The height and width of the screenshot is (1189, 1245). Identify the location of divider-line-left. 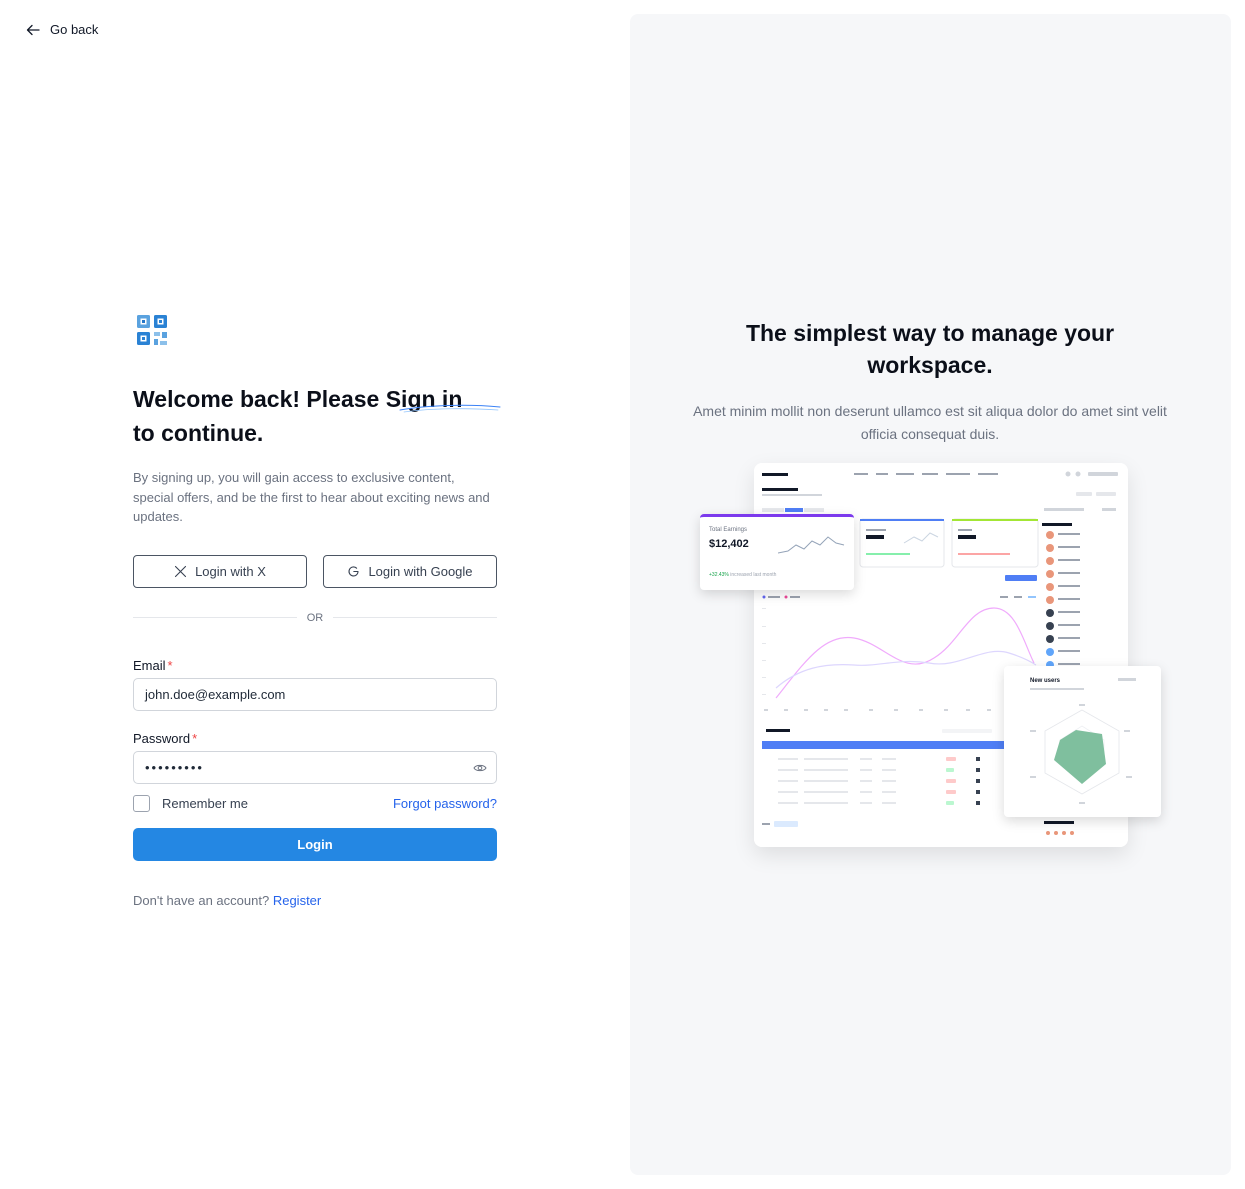
(215, 617).